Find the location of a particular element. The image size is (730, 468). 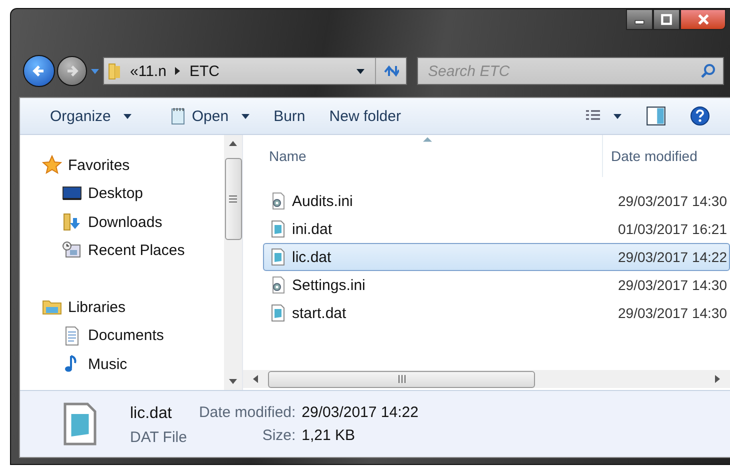

maximize-icon is located at coordinates (666, 19).